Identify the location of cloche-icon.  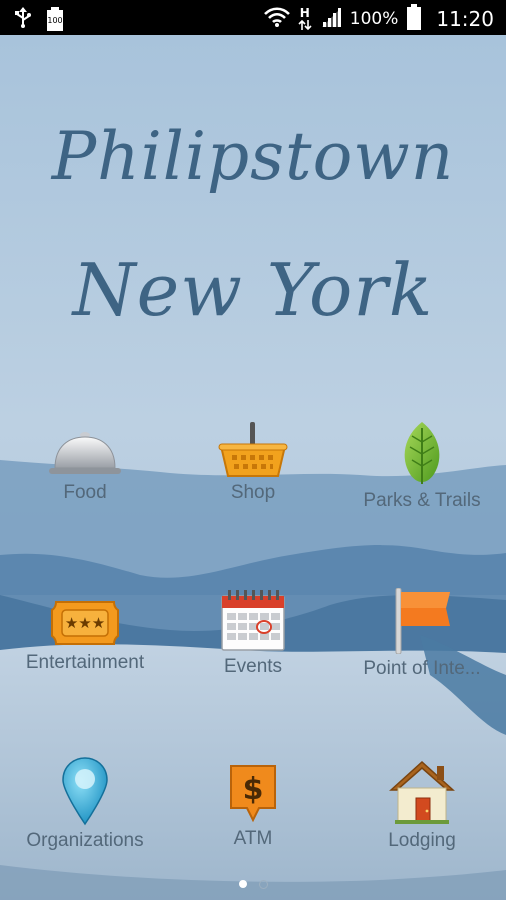
(85, 453).